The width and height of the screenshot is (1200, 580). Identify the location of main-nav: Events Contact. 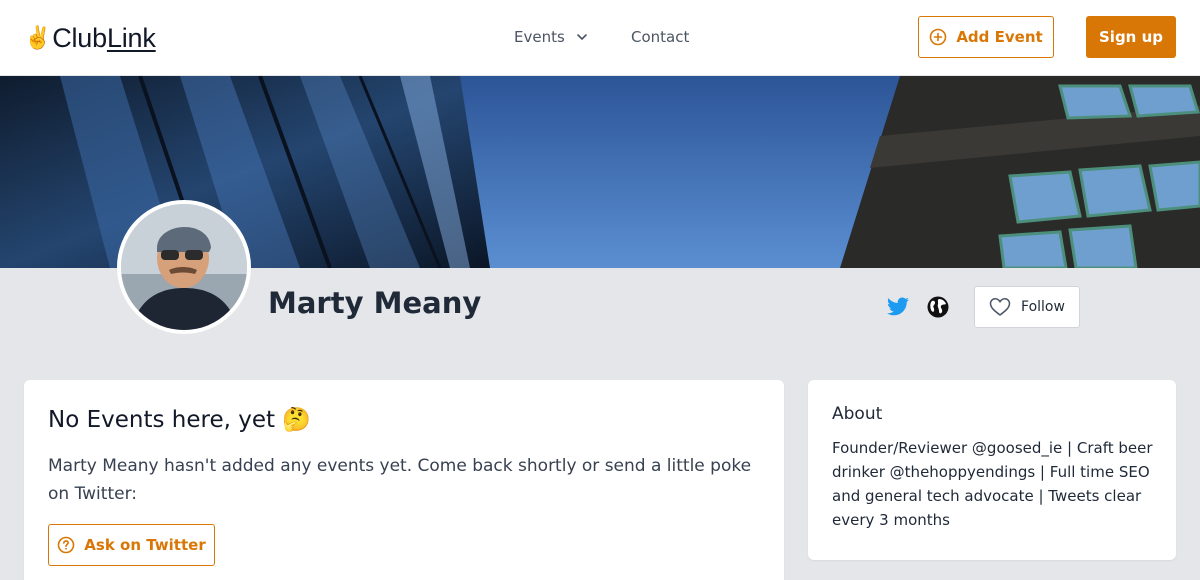
(601, 37).